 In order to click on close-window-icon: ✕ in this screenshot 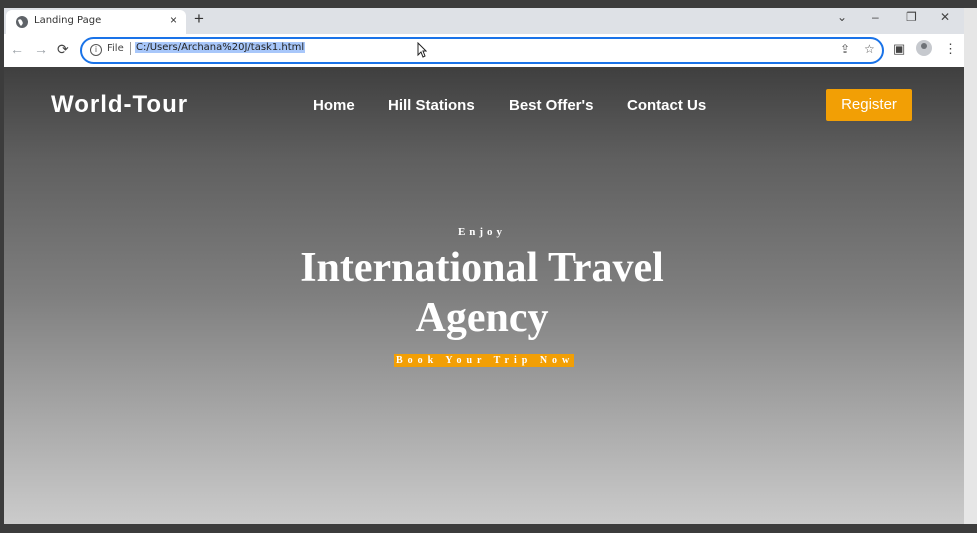, I will do `click(945, 17)`.